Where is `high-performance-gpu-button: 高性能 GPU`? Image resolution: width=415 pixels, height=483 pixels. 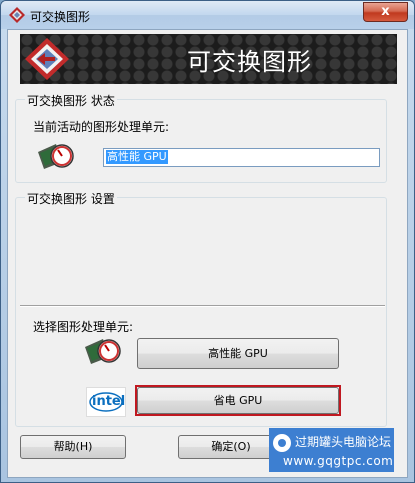 high-performance-gpu-button: 高性能 GPU is located at coordinates (238, 353).